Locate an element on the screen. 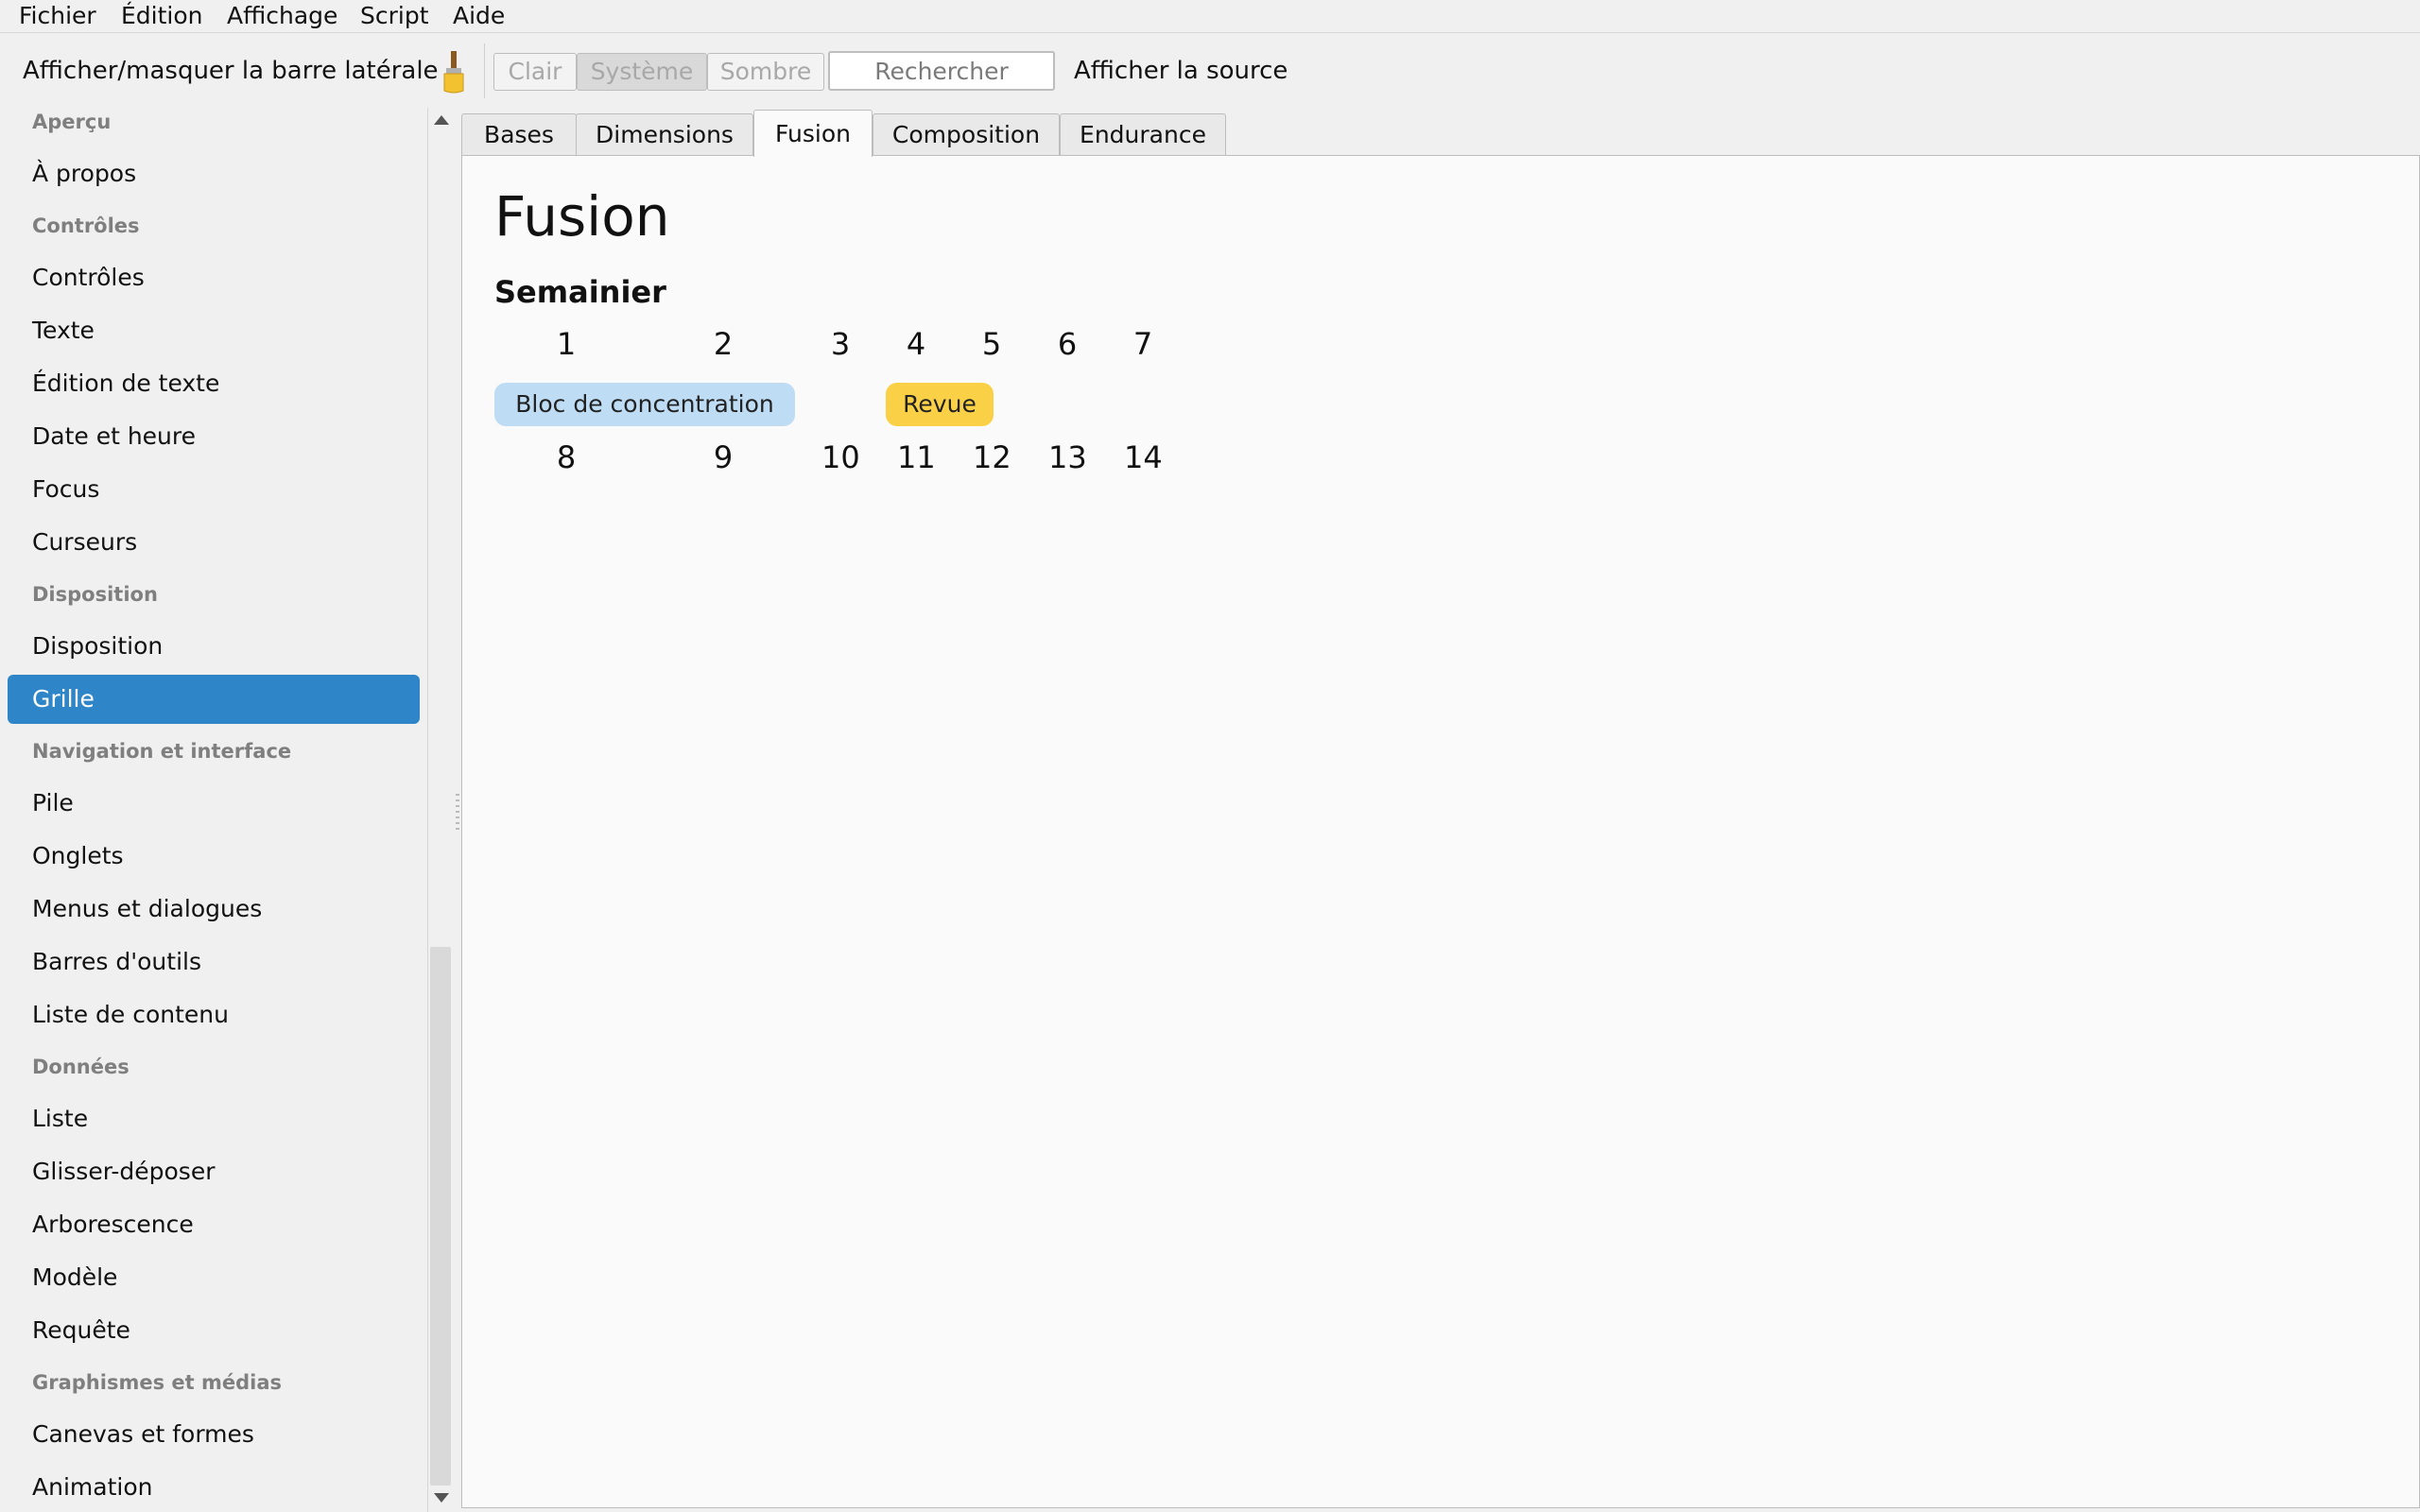 The width and height of the screenshot is (2420, 1512). day-number: 11 is located at coordinates (916, 457).